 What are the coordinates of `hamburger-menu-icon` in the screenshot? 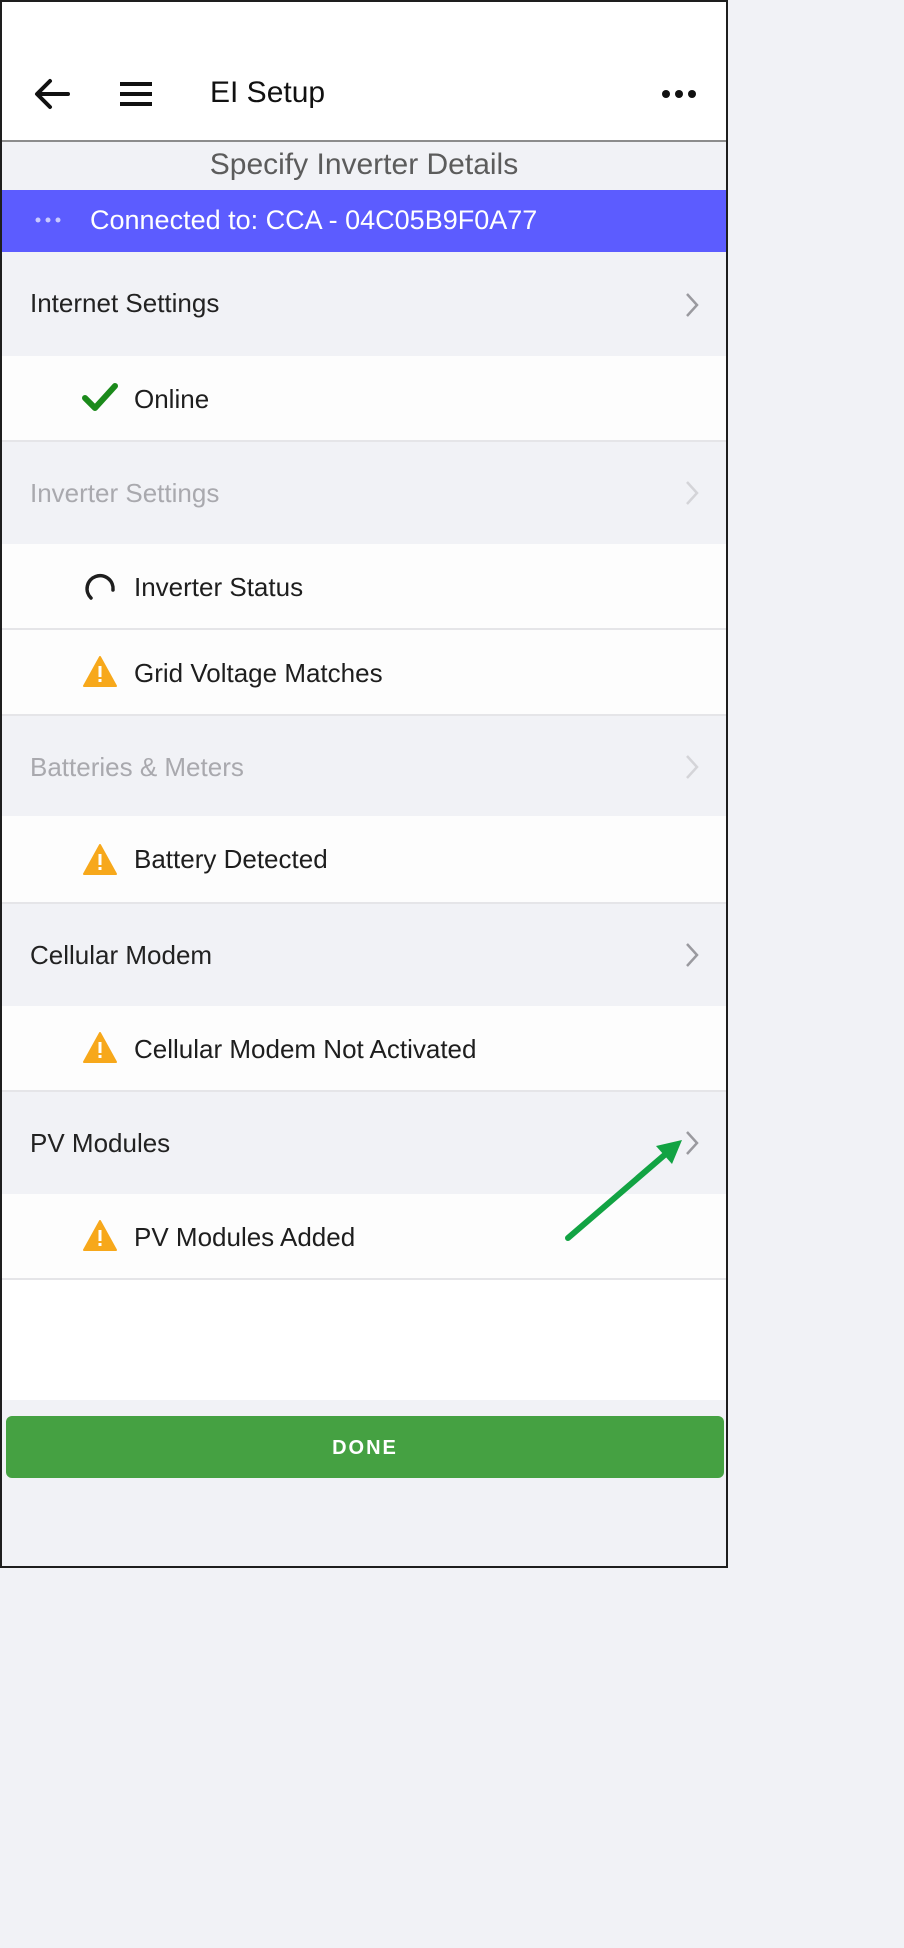 It's located at (136, 94).